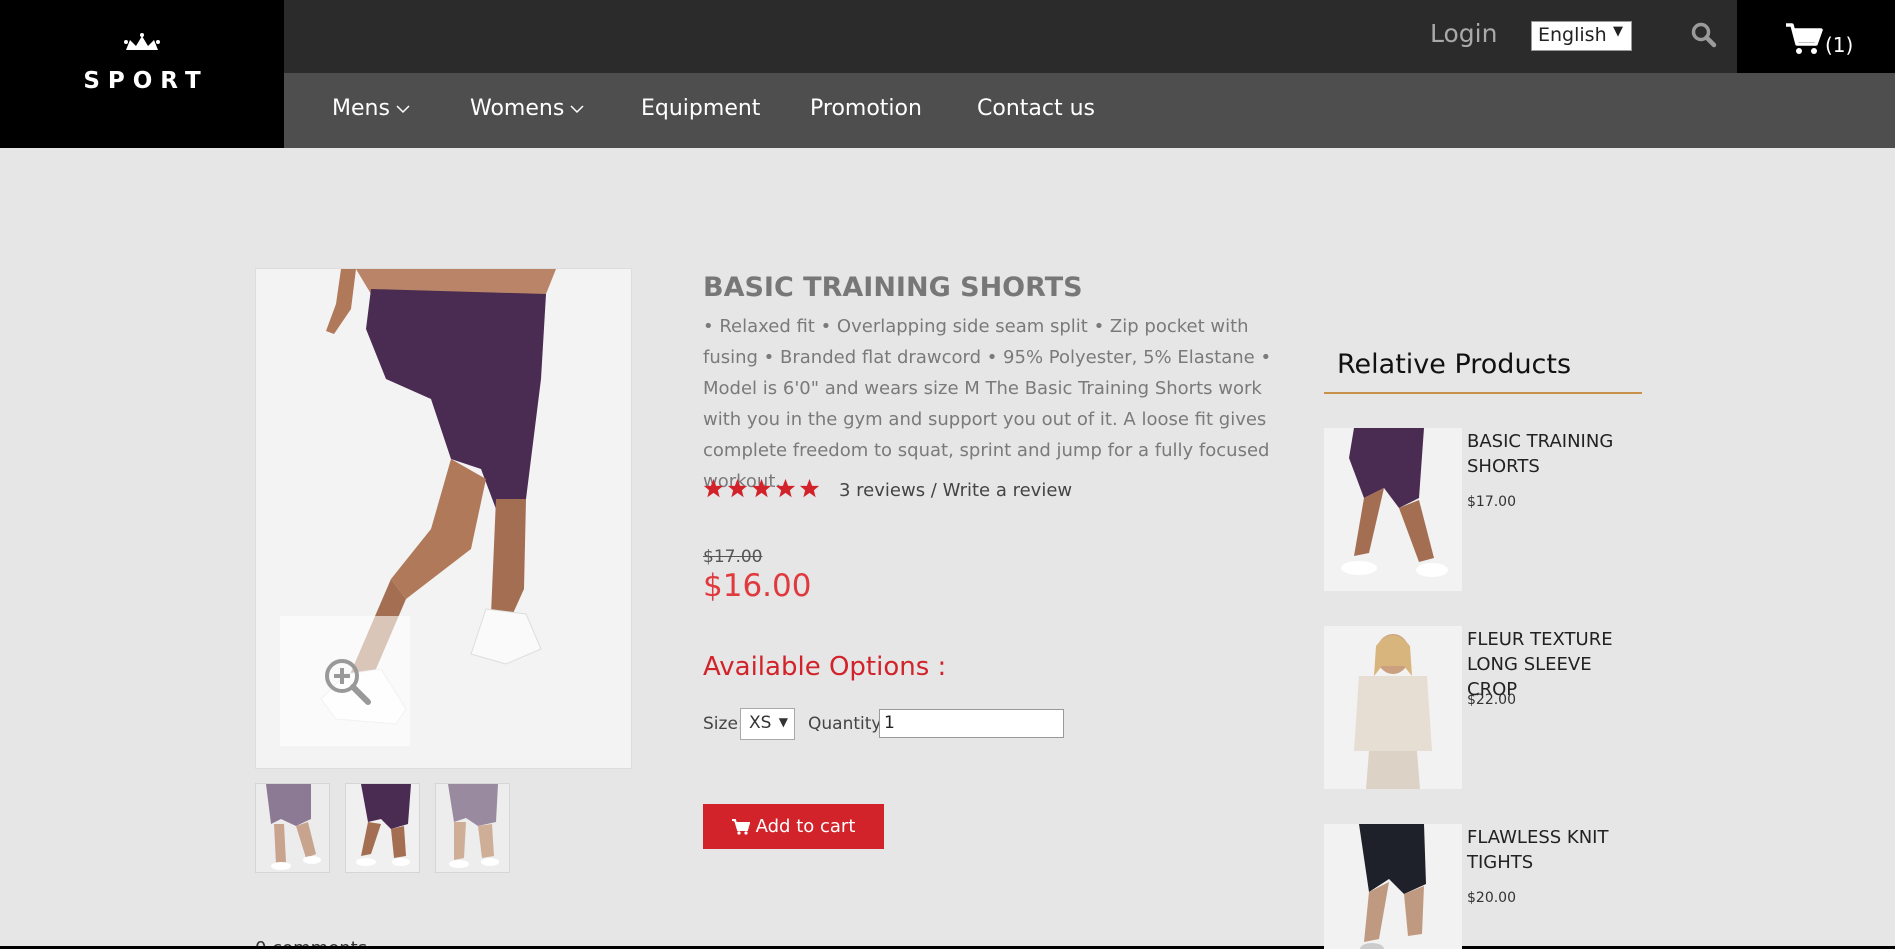 This screenshot has width=1895, height=949. Describe the element at coordinates (1704, 35) in the screenshot. I see `search-icon` at that location.